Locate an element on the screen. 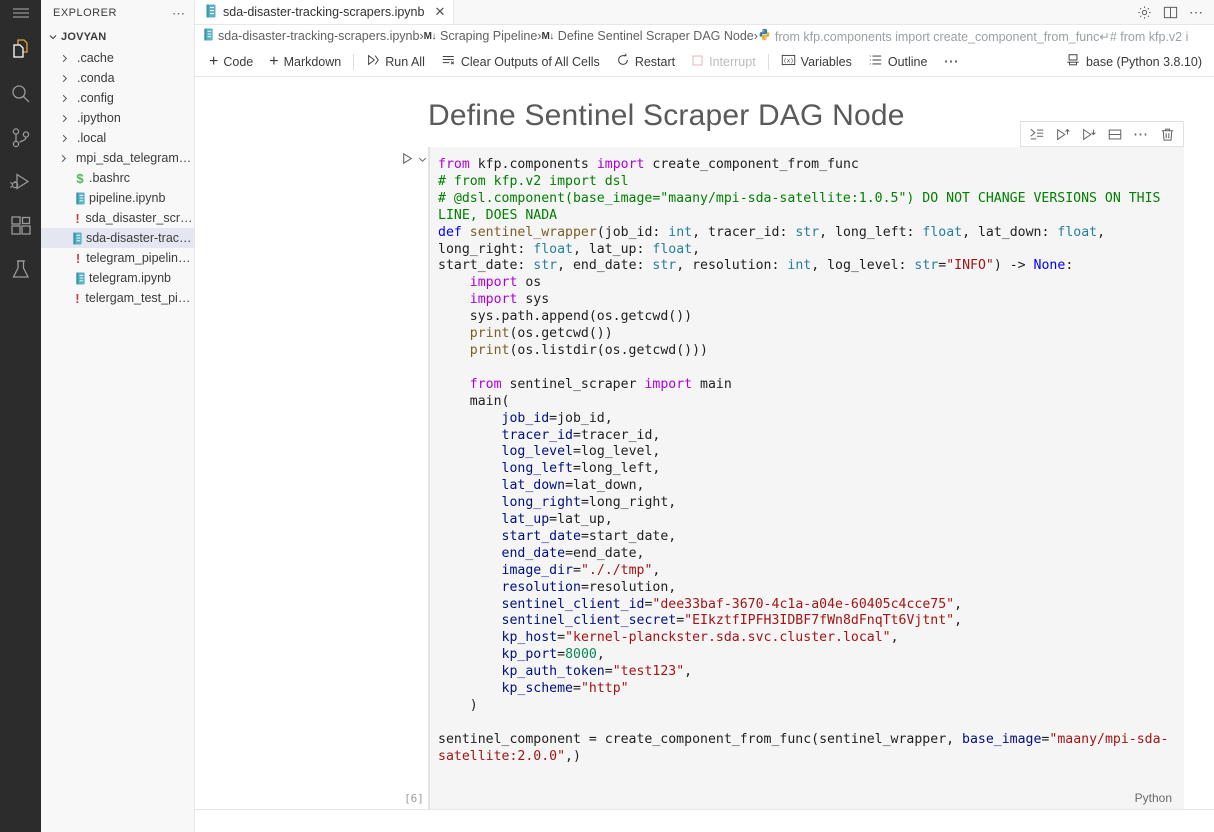 Image resolution: width=1214 pixels, height=832 pixels. code-line: print(os.getcwd()) is located at coordinates (541, 334).